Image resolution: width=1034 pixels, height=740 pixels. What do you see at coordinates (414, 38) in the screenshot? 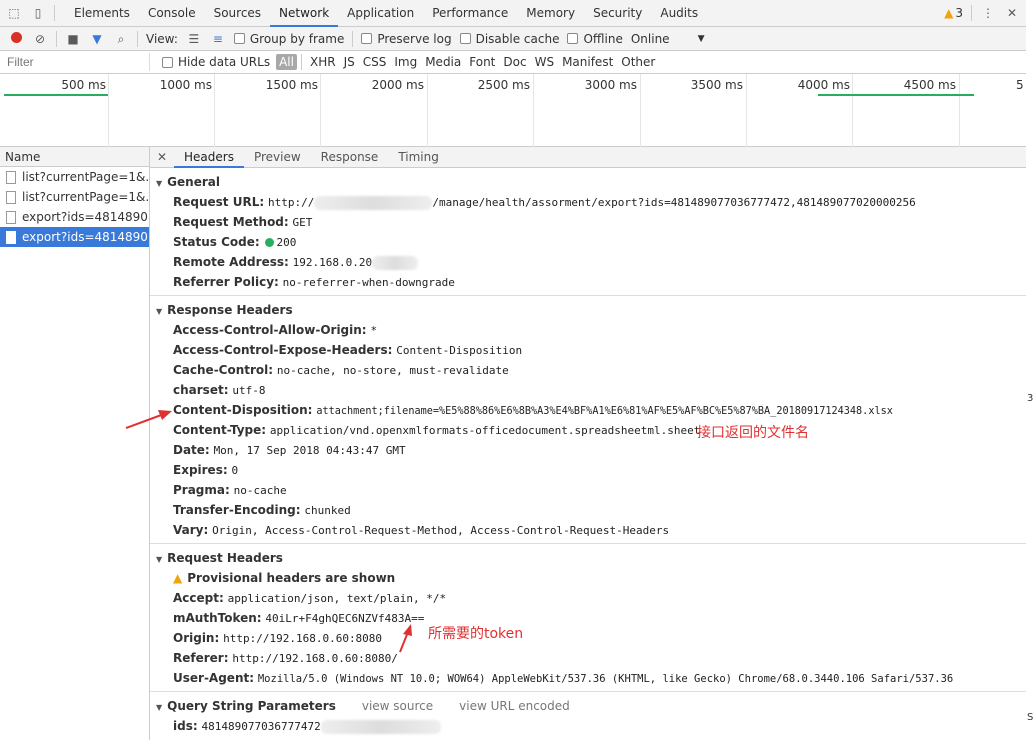
I see `preserve-log-label: Preserve log` at bounding box center [414, 38].